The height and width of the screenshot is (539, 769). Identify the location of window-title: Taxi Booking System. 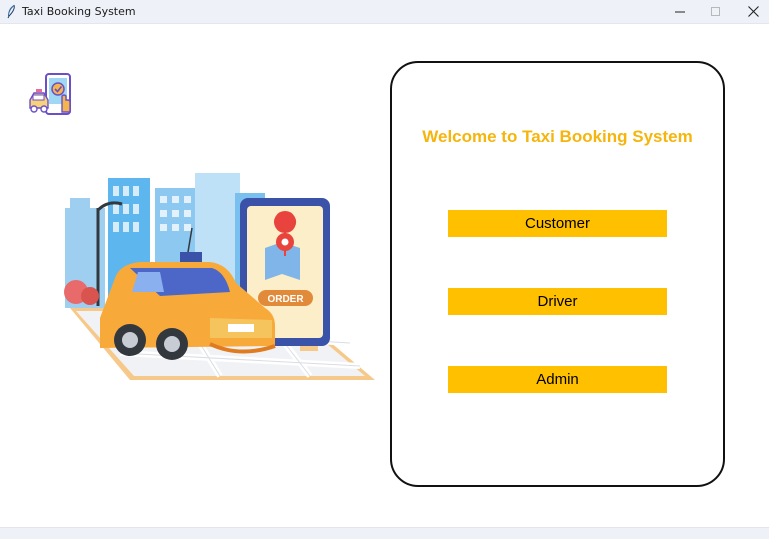
(79, 11).